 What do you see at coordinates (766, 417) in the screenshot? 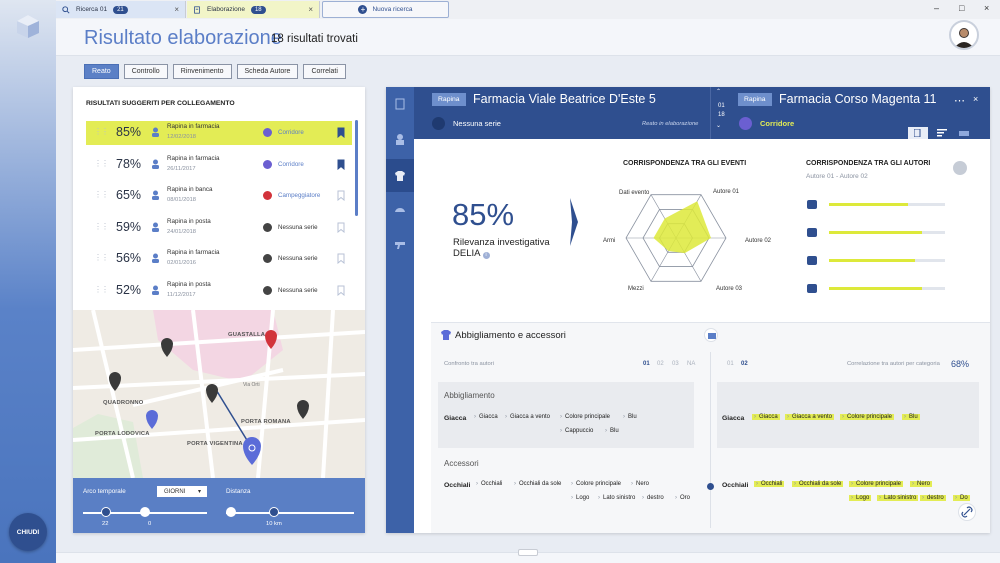
I see `attribute-tag: Giacca` at bounding box center [766, 417].